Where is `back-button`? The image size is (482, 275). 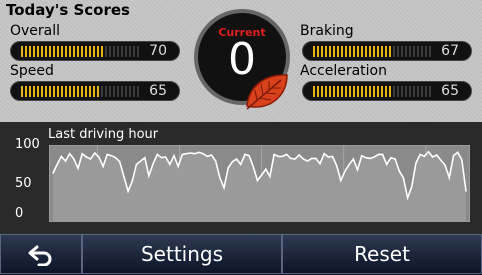
back-button is located at coordinates (41, 254).